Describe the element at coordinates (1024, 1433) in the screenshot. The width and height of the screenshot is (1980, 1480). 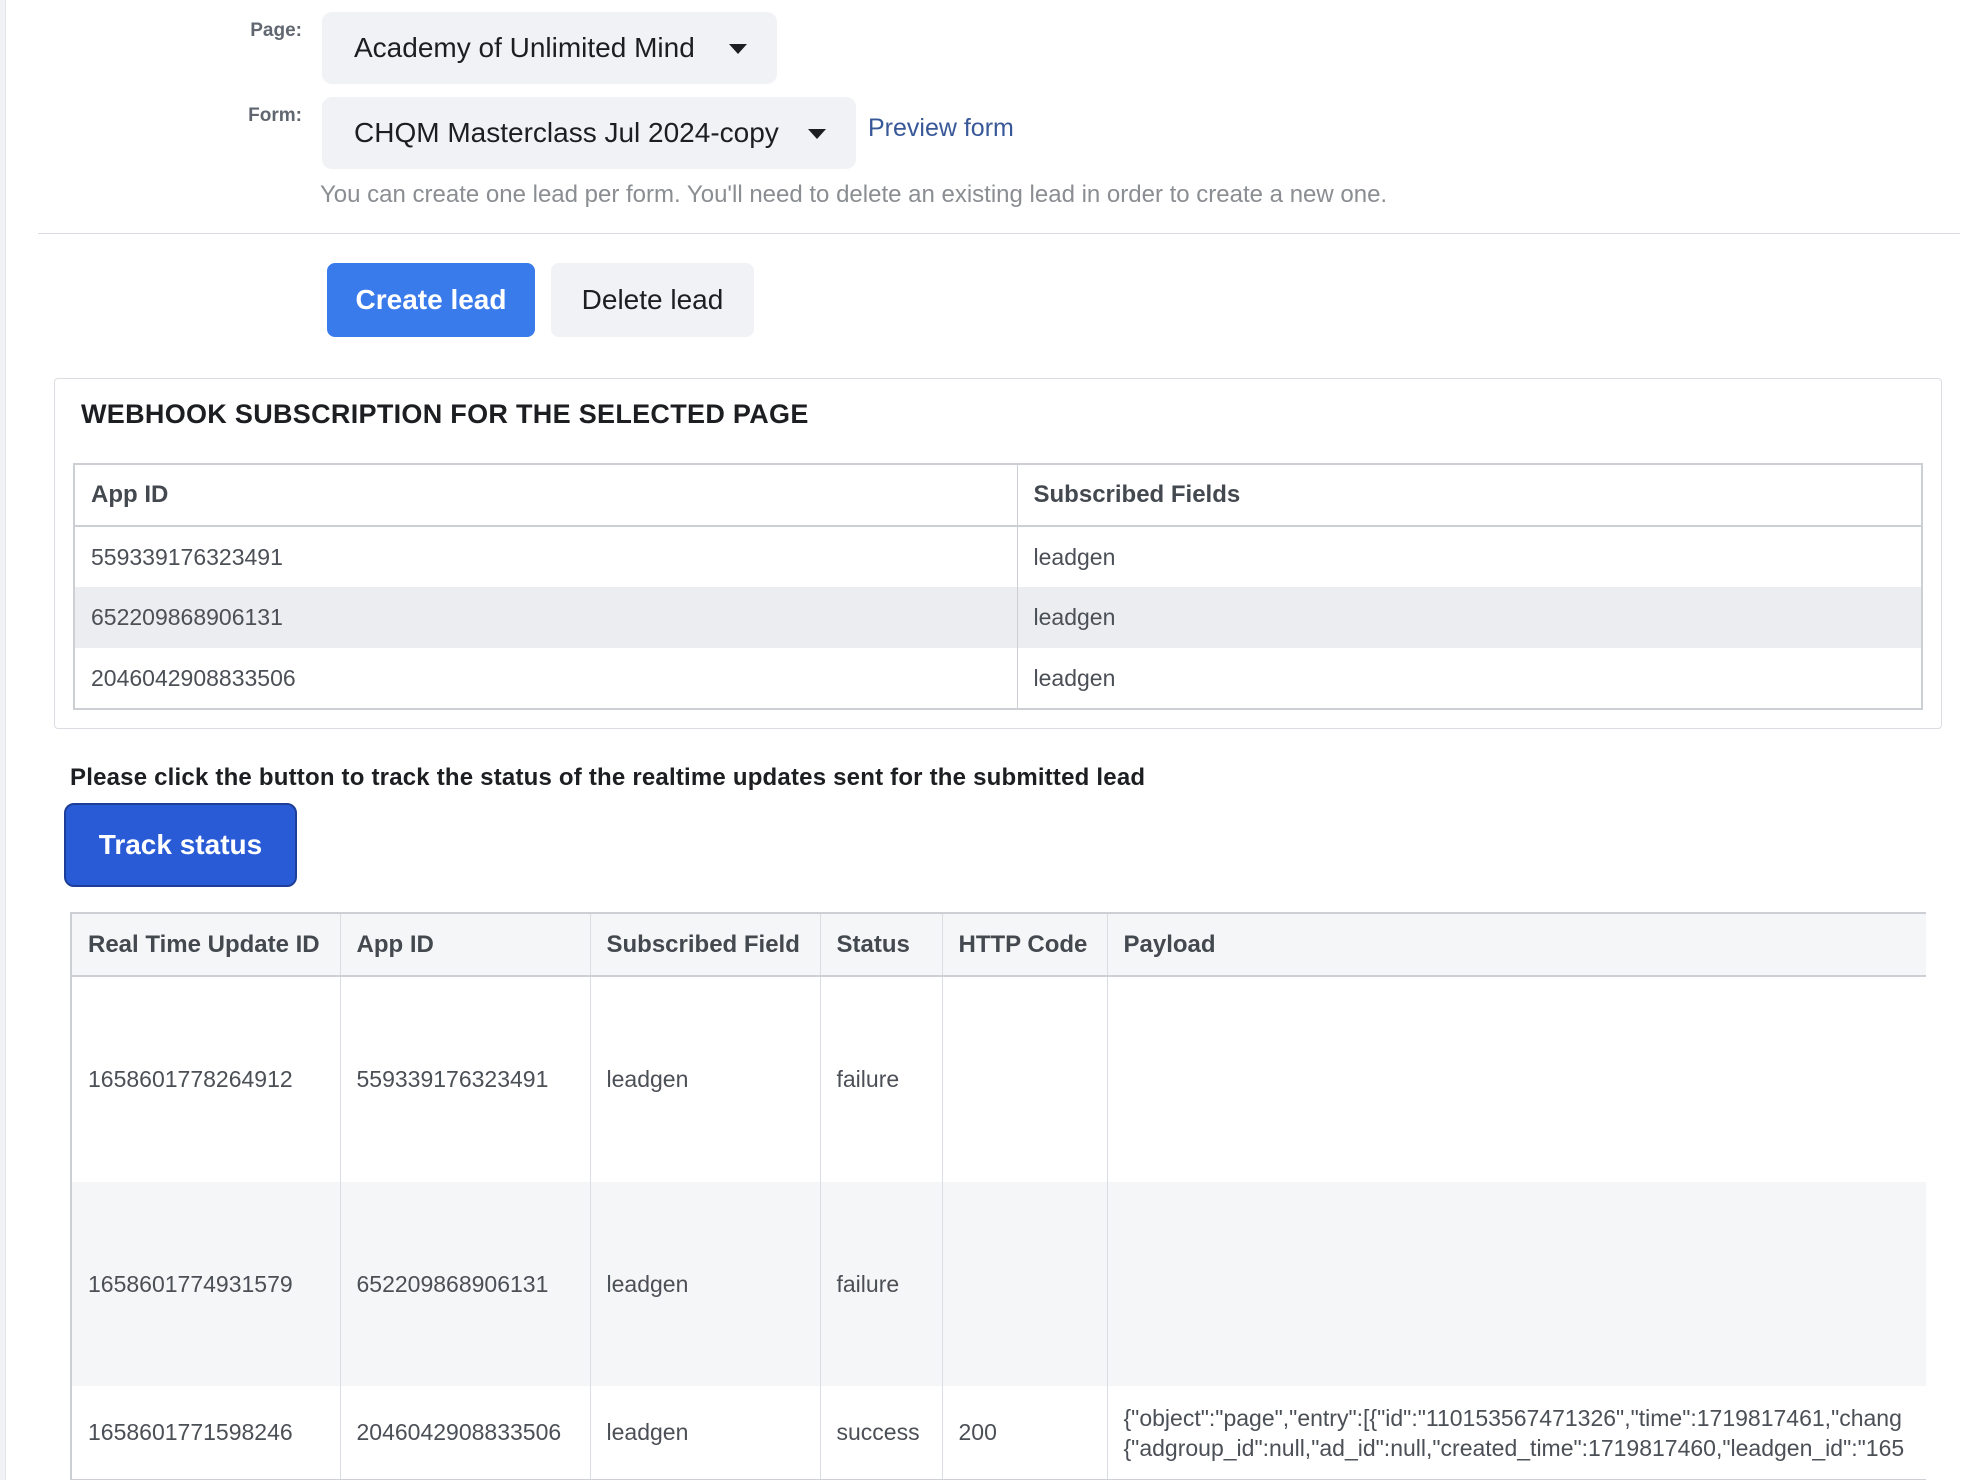
I see `http-code-cell: 200` at that location.